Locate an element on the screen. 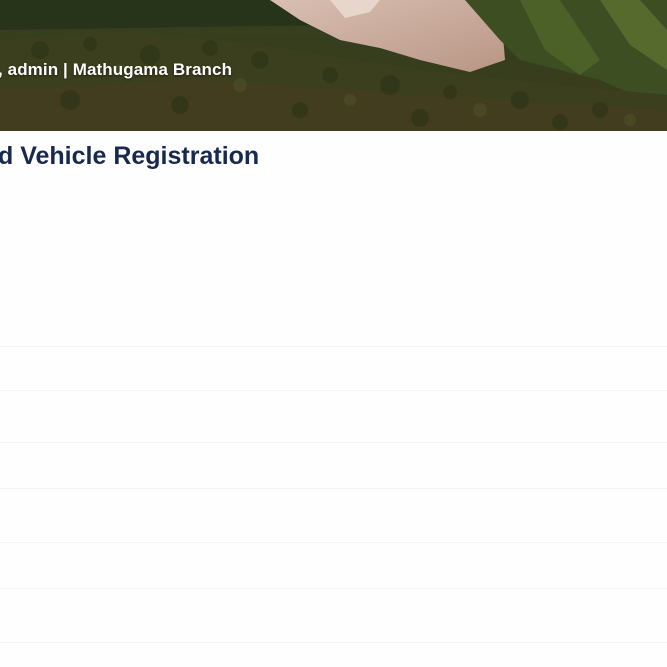 The image size is (667, 667). page-title: d Vehicle Registration is located at coordinates (130, 156).